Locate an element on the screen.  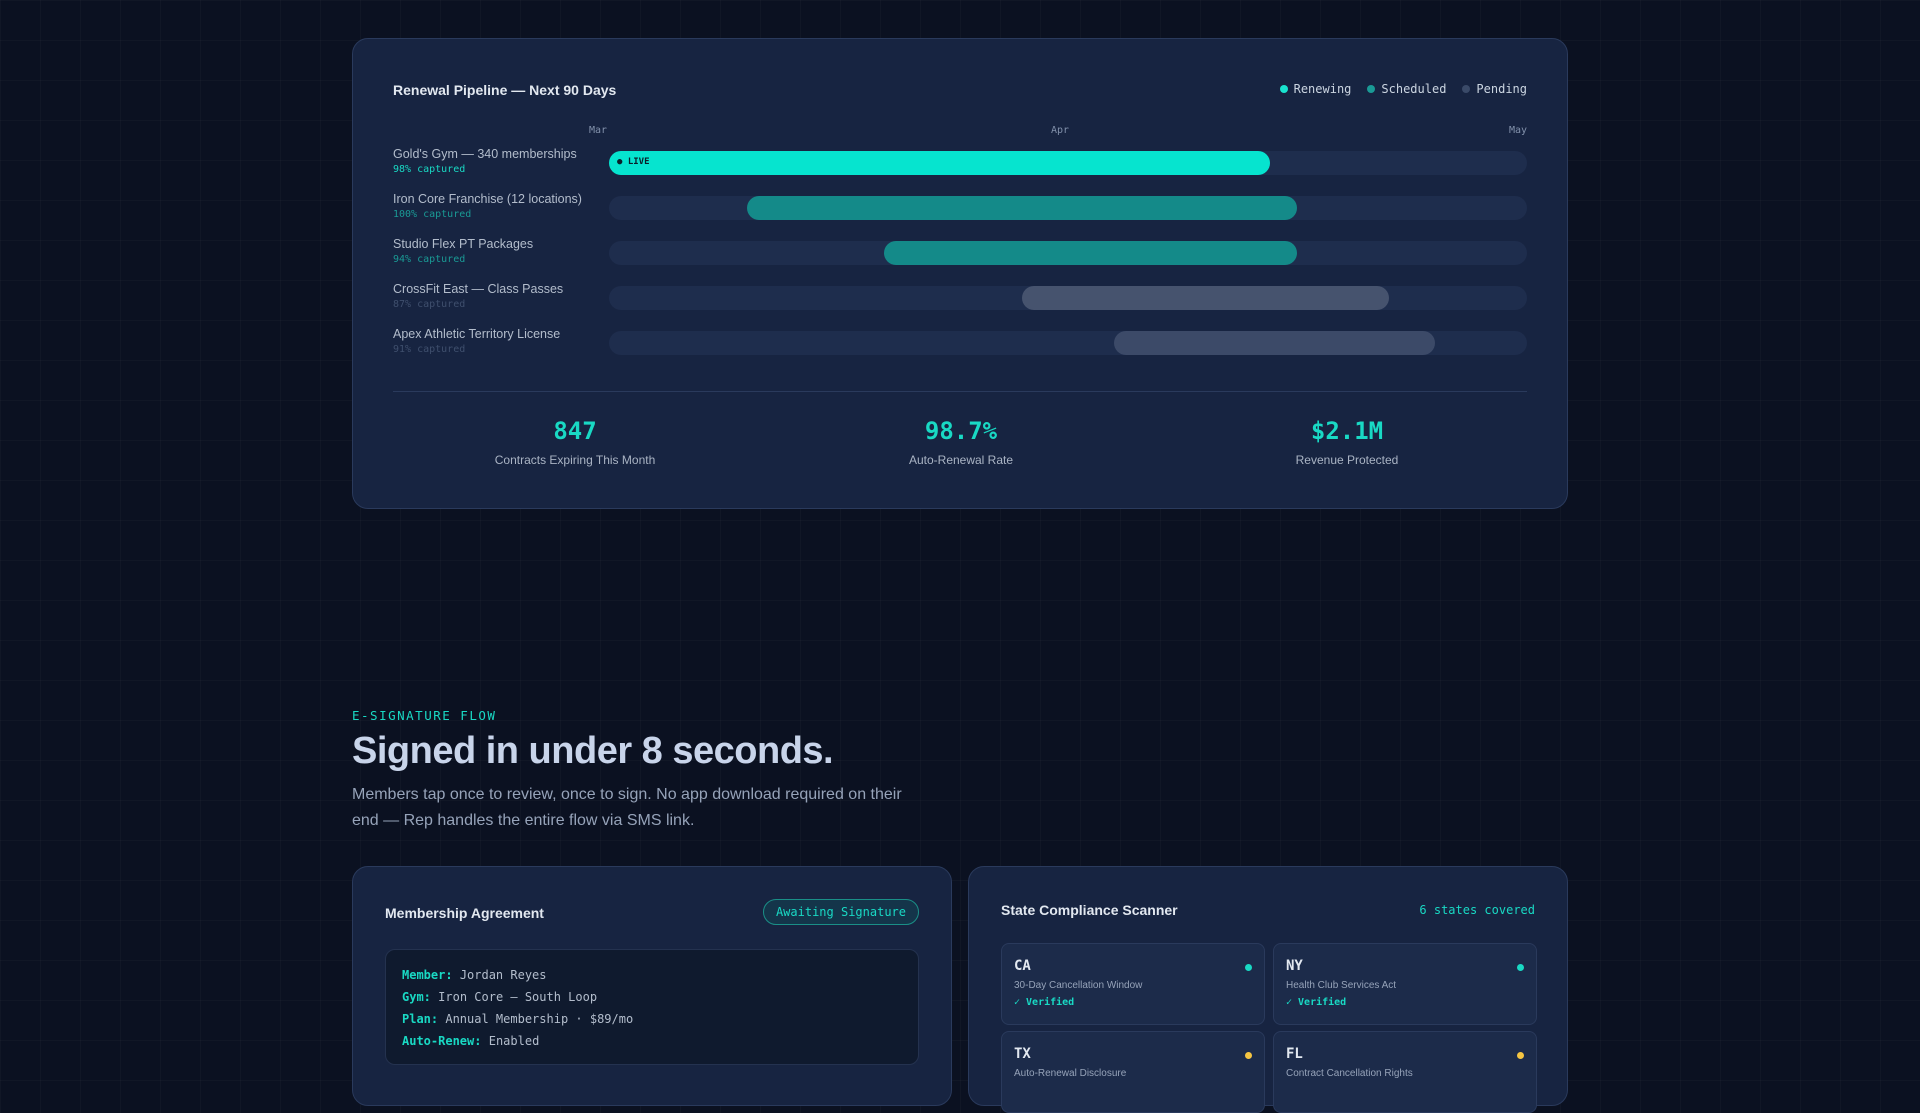
field-key: Member: is located at coordinates (427, 975).